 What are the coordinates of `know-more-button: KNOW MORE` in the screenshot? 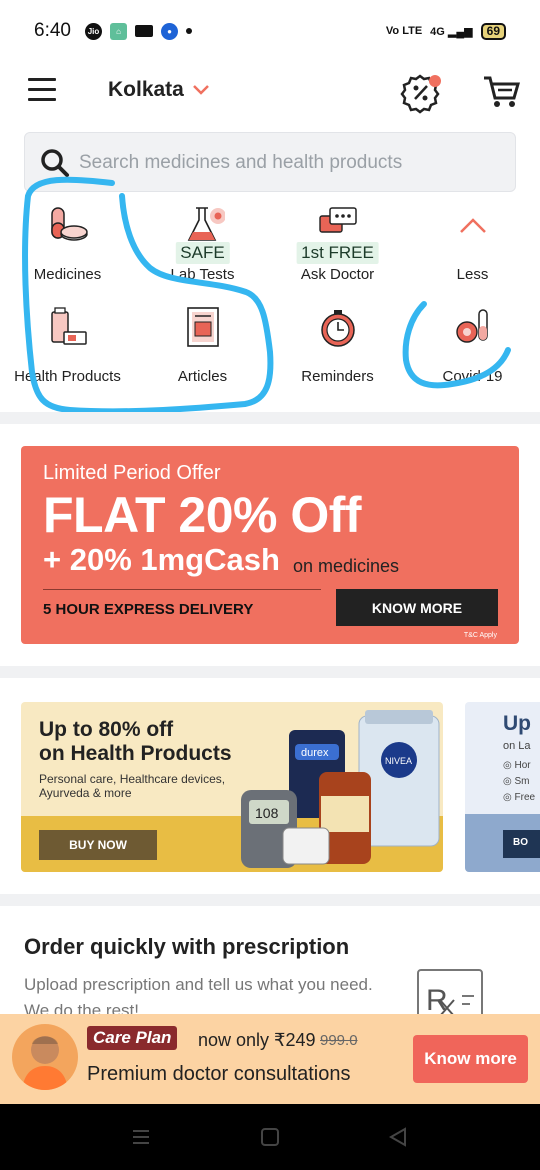 It's located at (417, 607).